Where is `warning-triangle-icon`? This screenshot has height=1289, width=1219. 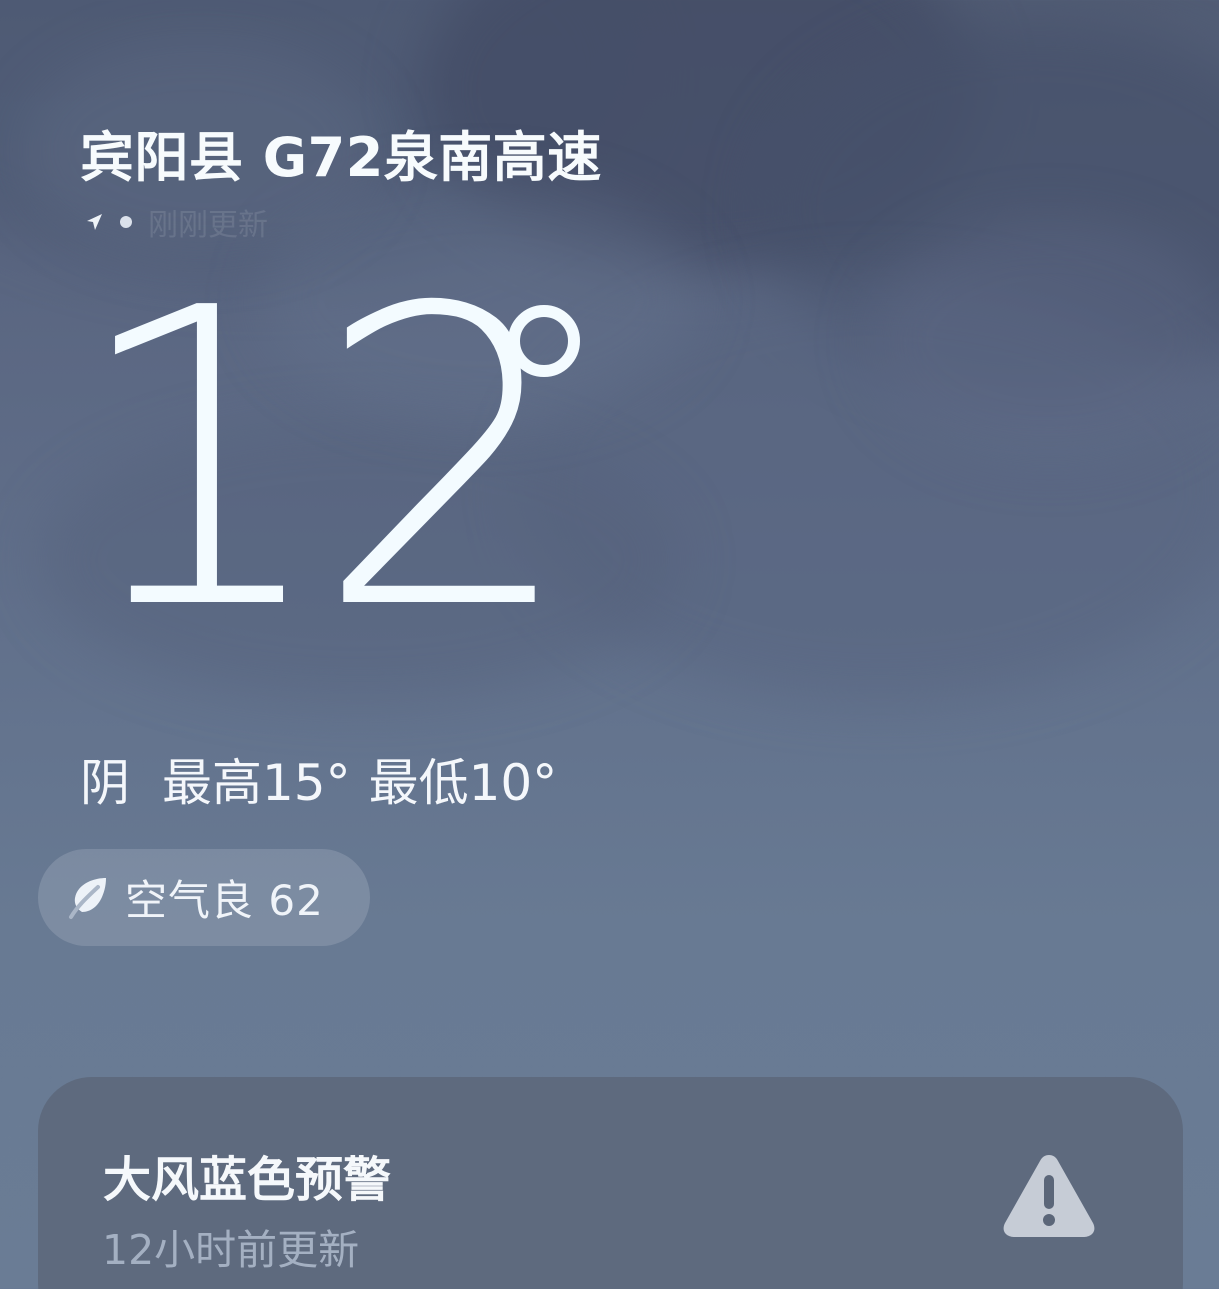 warning-triangle-icon is located at coordinates (1049, 1196).